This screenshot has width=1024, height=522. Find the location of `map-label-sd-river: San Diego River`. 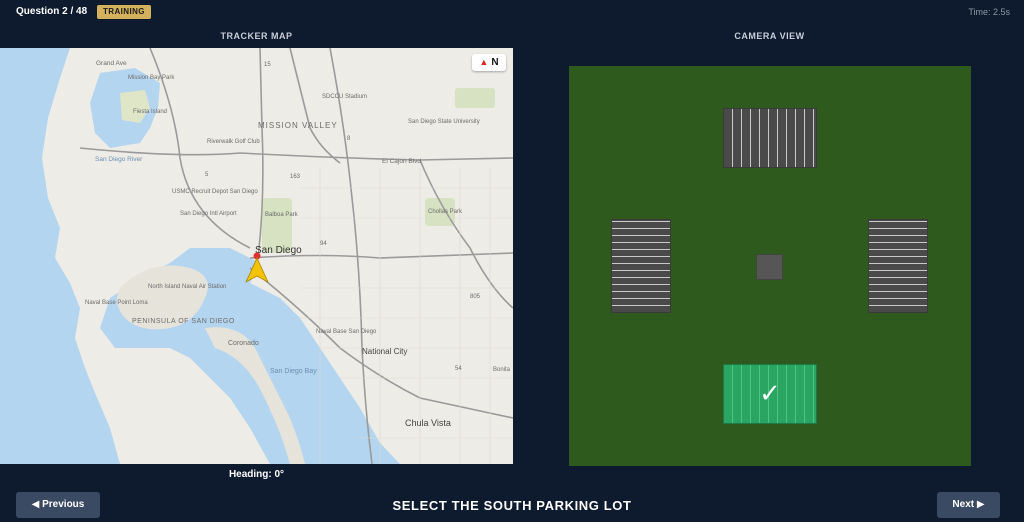

map-label-sd-river: San Diego River is located at coordinates (119, 159).